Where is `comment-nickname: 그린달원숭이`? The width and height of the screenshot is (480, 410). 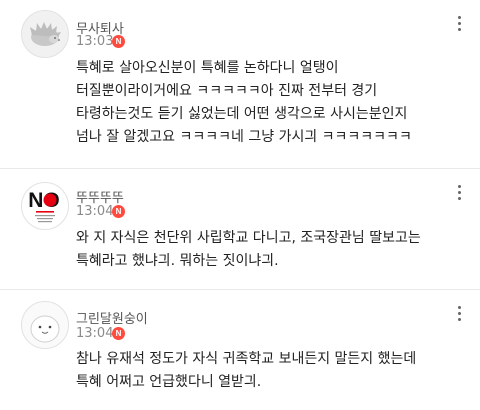 comment-nickname: 그린달원숭이 is located at coordinates (112, 317).